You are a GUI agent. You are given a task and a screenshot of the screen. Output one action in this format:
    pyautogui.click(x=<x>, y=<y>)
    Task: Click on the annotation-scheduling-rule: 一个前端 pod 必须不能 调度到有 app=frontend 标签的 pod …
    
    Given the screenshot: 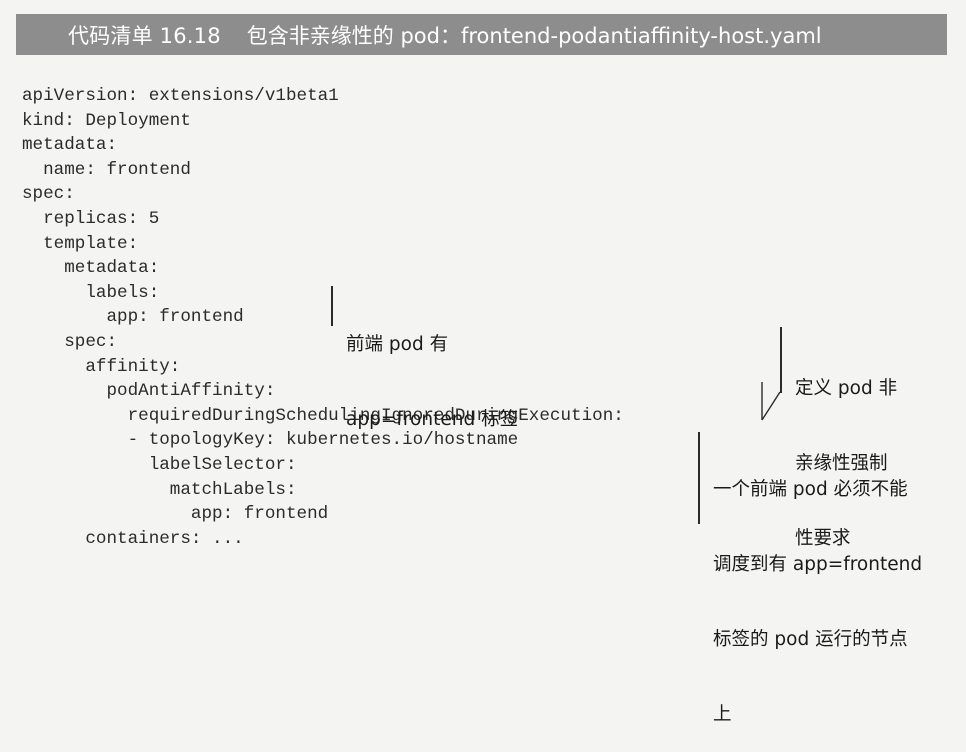 What is the action you would take?
    pyautogui.click(x=817, y=589)
    